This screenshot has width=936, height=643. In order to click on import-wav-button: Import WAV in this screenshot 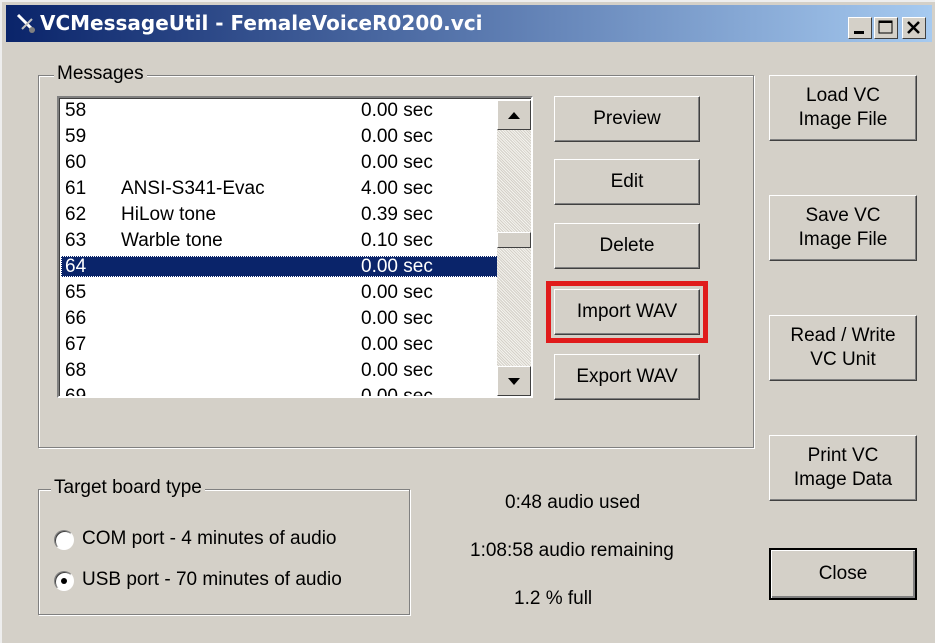, I will do `click(627, 312)`.